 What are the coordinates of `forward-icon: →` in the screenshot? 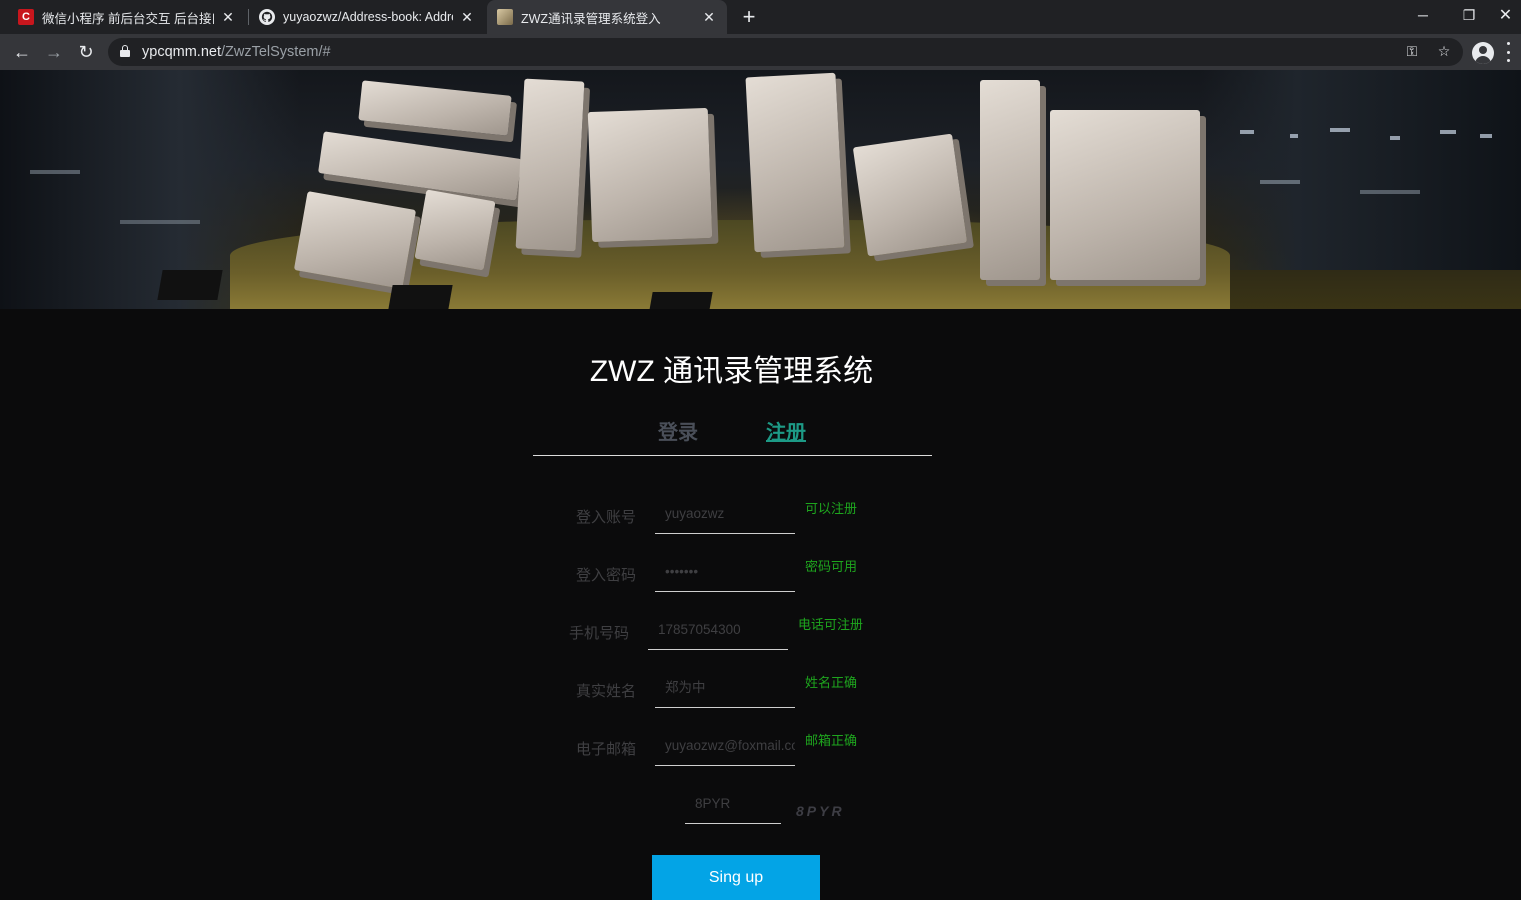 It's located at (54, 52).